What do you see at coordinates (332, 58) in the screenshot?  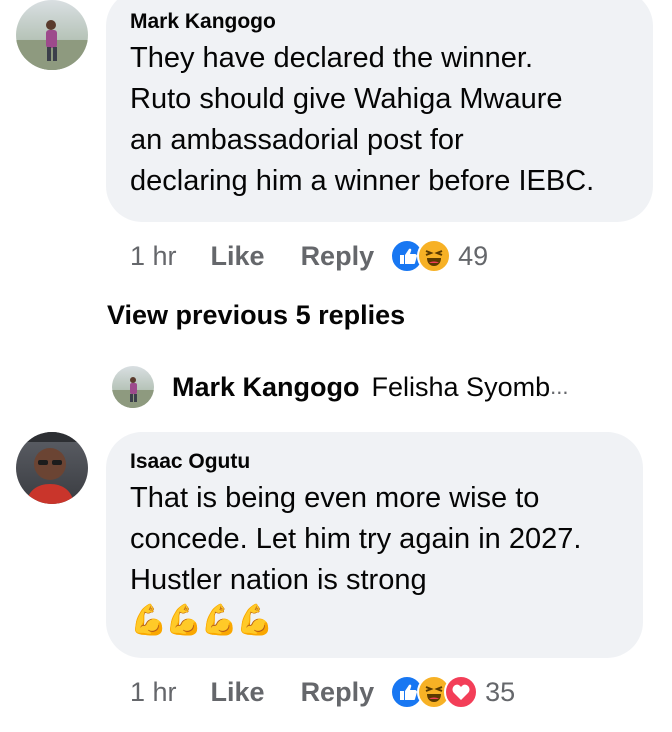 I see `comment-line: They have declared the winner.` at bounding box center [332, 58].